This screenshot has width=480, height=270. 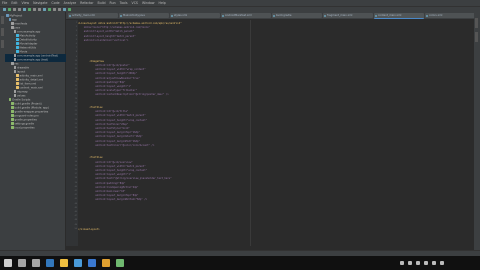 What do you see at coordinates (76, 52) in the screenshot?
I see `line-number: 8` at bounding box center [76, 52].